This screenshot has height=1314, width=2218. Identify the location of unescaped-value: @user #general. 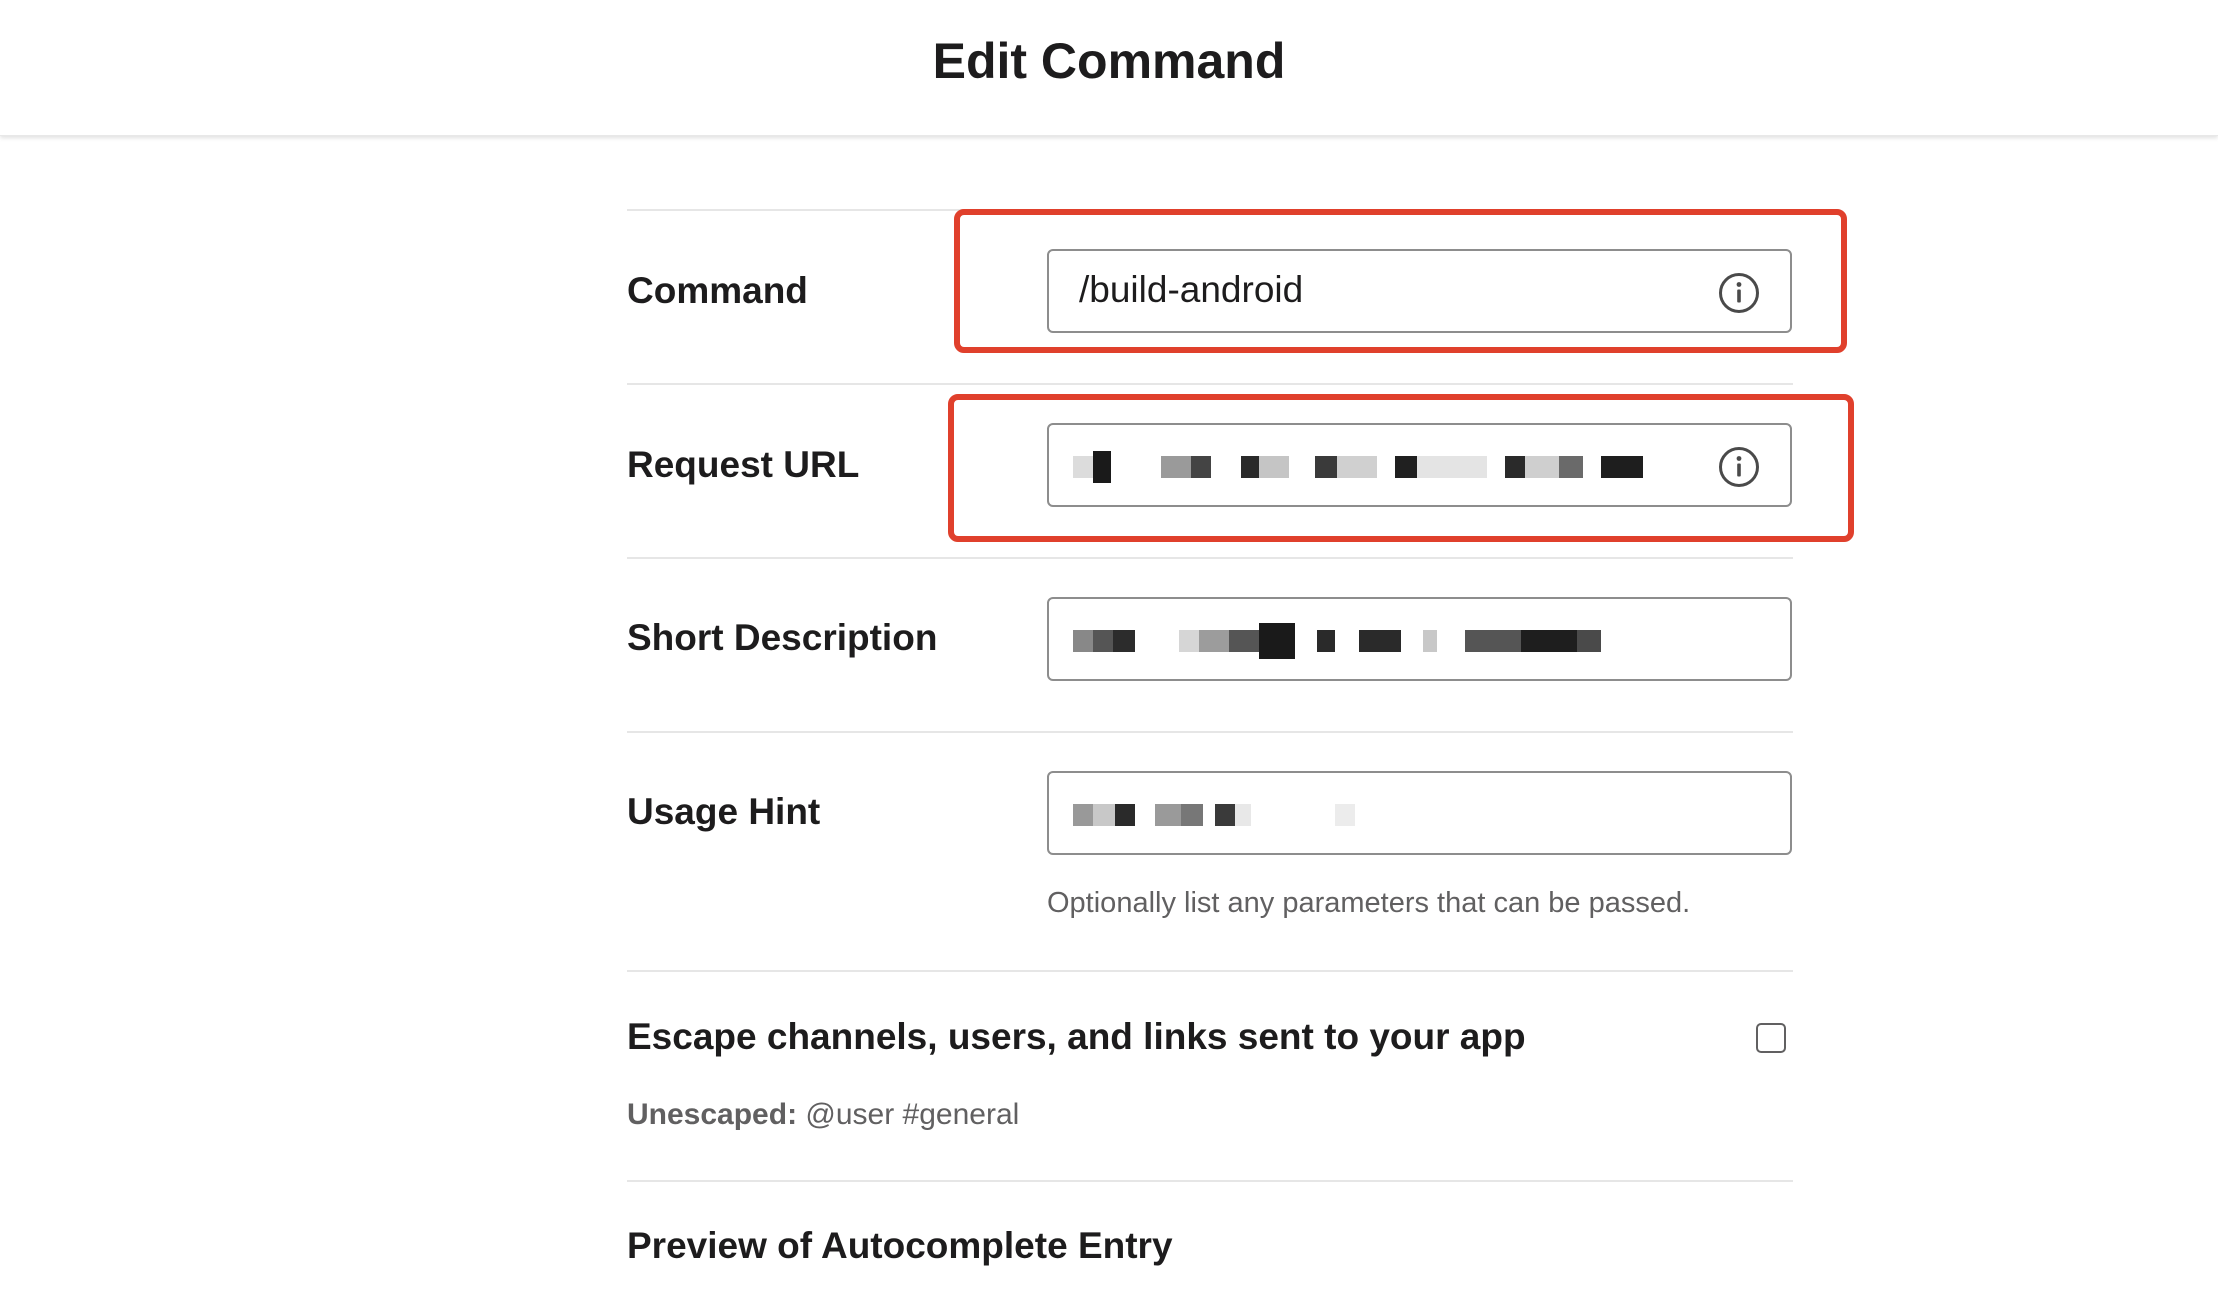
(912, 1114).